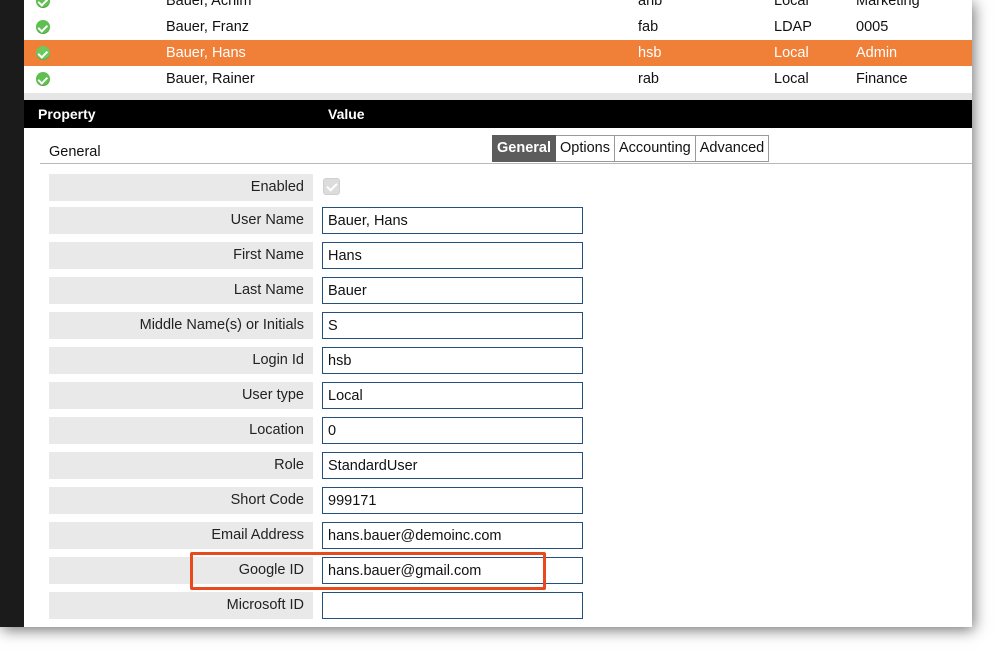  I want to click on section-divider, so click(506, 163).